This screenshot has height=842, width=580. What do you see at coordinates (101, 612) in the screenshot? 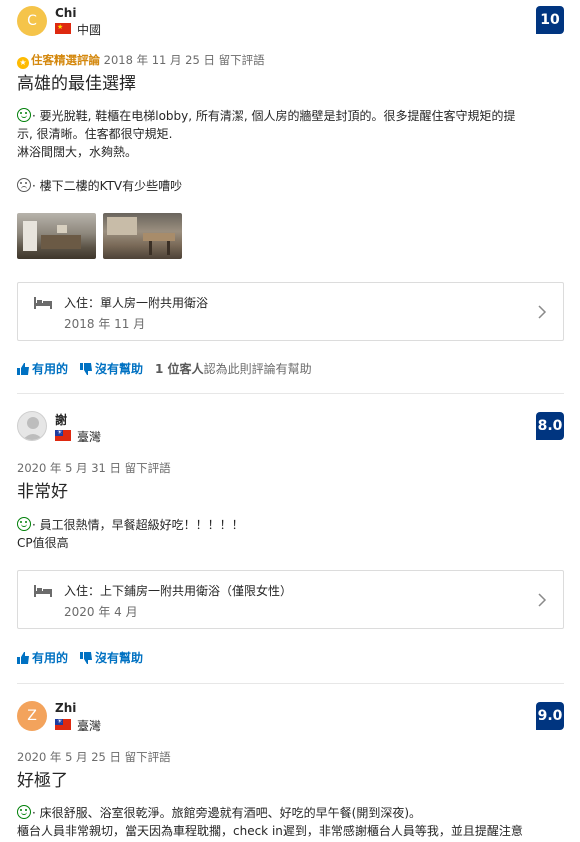
I see `stay-date: 2020 年 4 月` at bounding box center [101, 612].